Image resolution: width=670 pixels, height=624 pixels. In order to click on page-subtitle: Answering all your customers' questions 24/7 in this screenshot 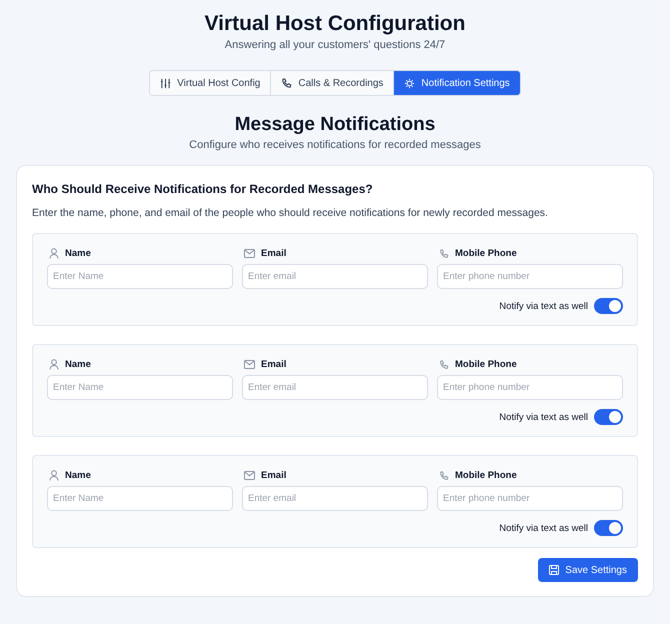, I will do `click(335, 45)`.